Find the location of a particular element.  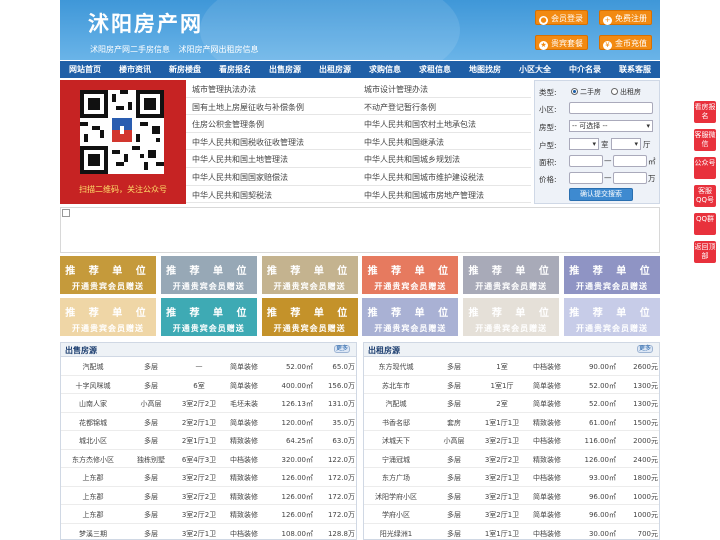

nav-item: 新房楼盘 is located at coordinates (185, 69).